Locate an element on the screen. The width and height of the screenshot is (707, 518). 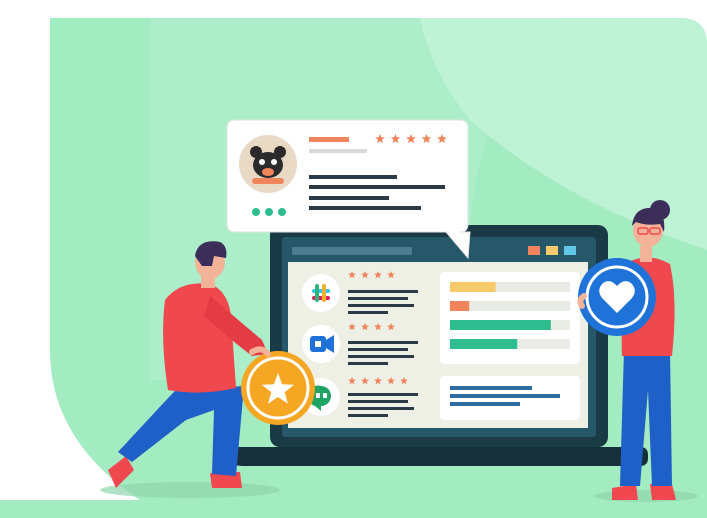
avatar is located at coordinates (268, 164).